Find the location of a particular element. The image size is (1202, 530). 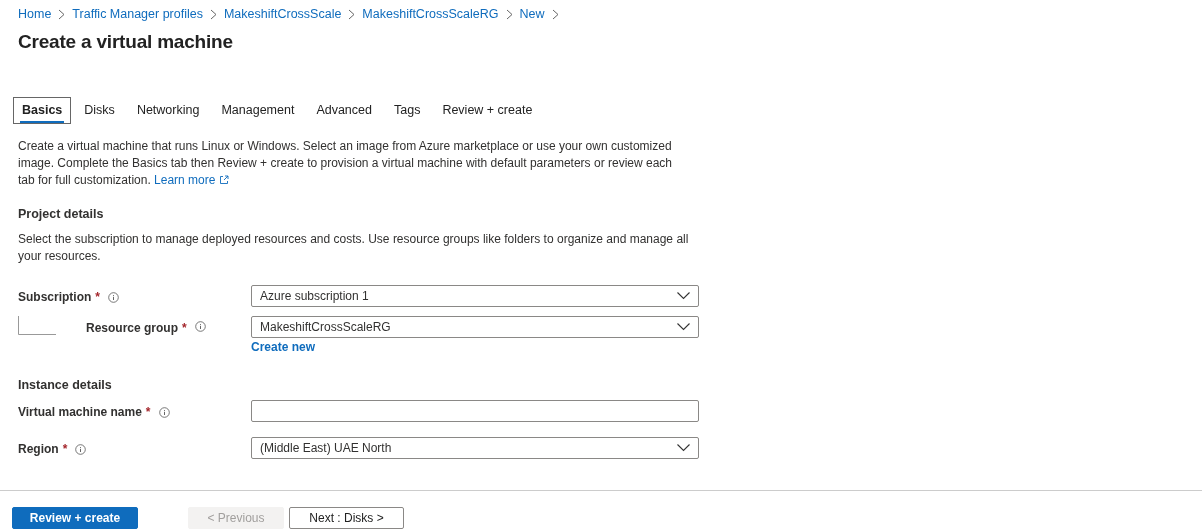

field-label: Region is located at coordinates (38, 449).